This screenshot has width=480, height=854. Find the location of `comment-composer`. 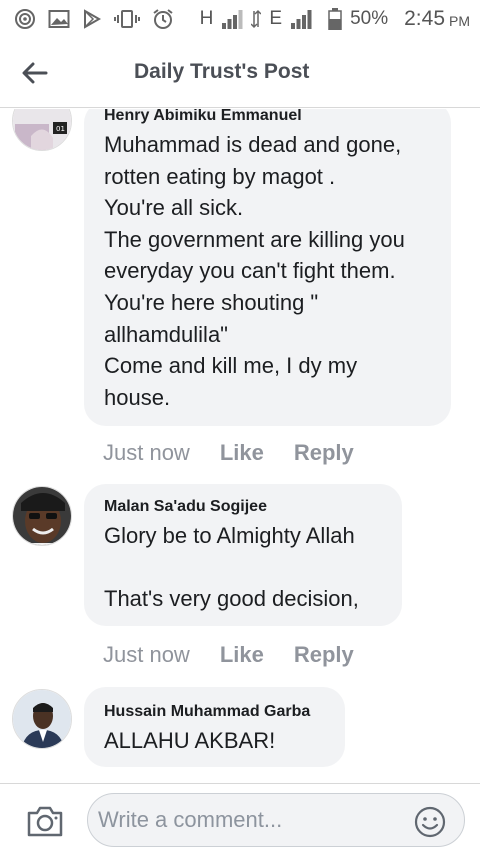

comment-composer is located at coordinates (240, 818).